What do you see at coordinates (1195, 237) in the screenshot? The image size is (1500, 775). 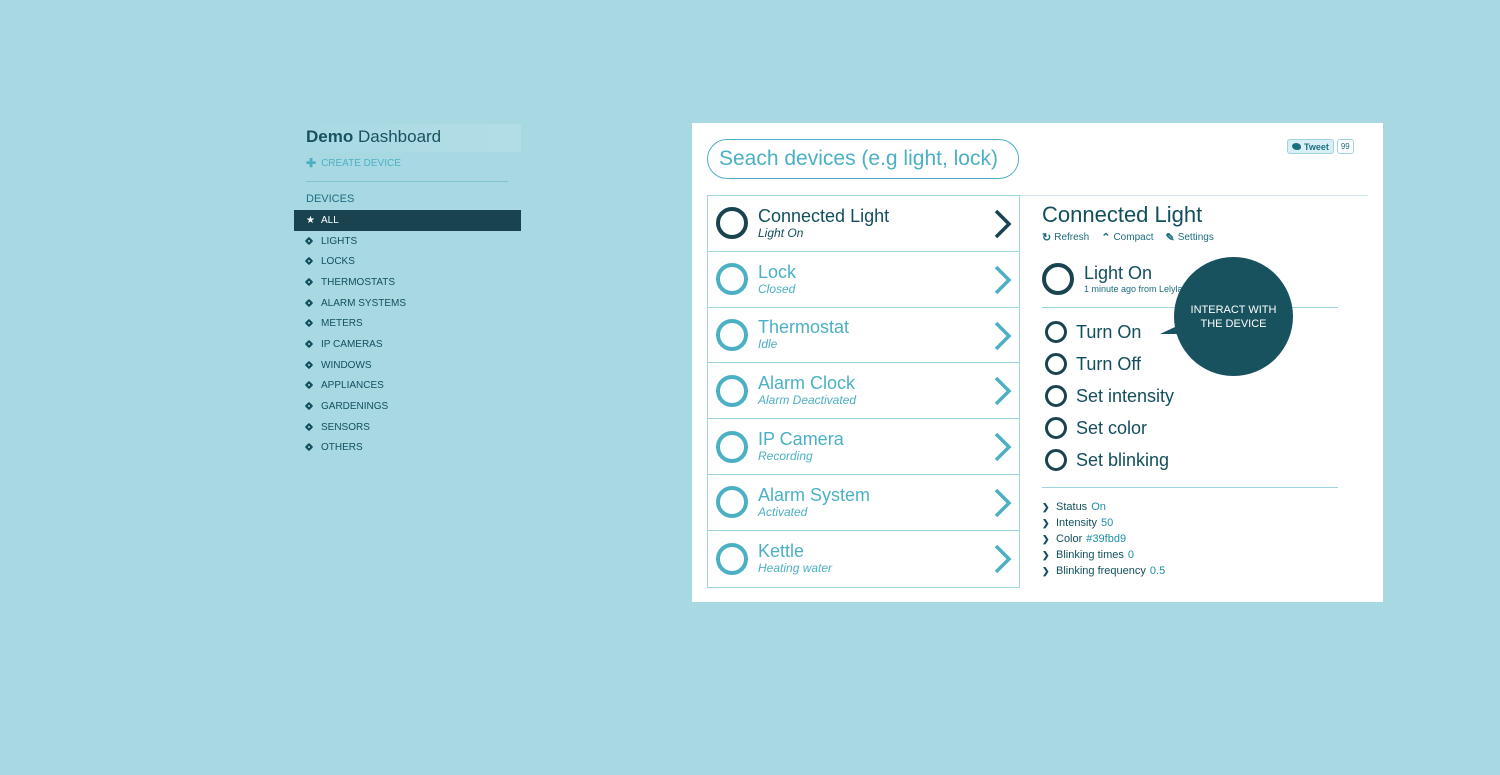 I see `settings-label: Settings` at bounding box center [1195, 237].